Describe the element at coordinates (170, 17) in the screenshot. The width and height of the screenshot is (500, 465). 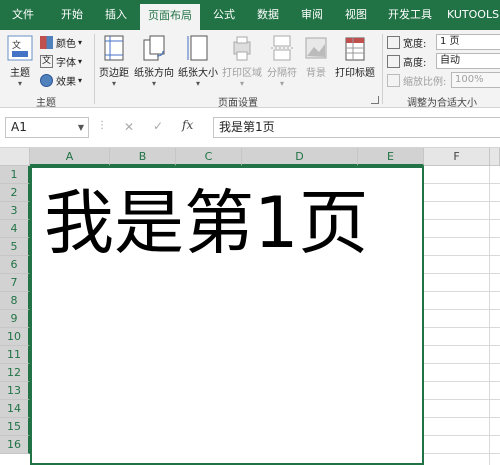
I see `tab-page-layout: 页面布局` at that location.